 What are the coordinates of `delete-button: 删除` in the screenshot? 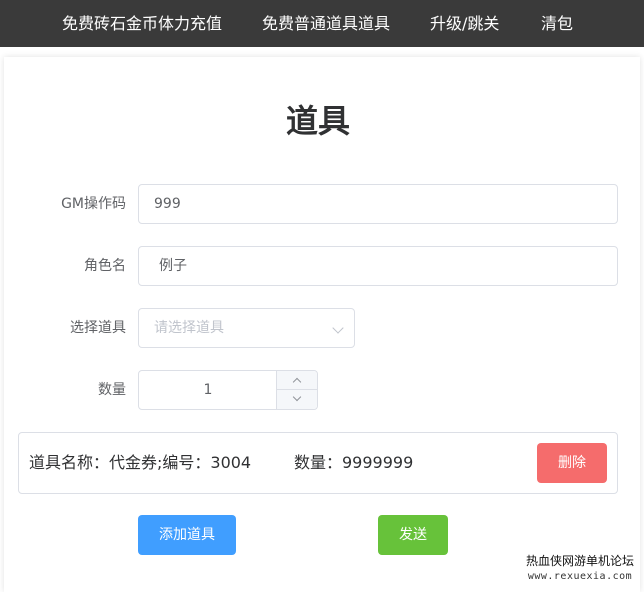 It's located at (572, 463).